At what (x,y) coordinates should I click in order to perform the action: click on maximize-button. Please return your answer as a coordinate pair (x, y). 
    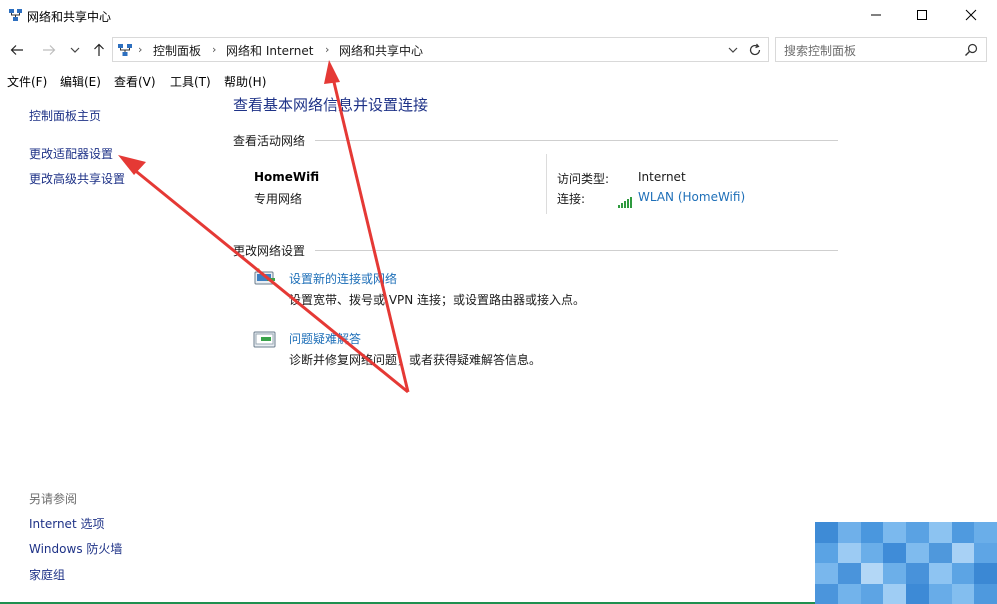
    Looking at the image, I should click on (922, 15).